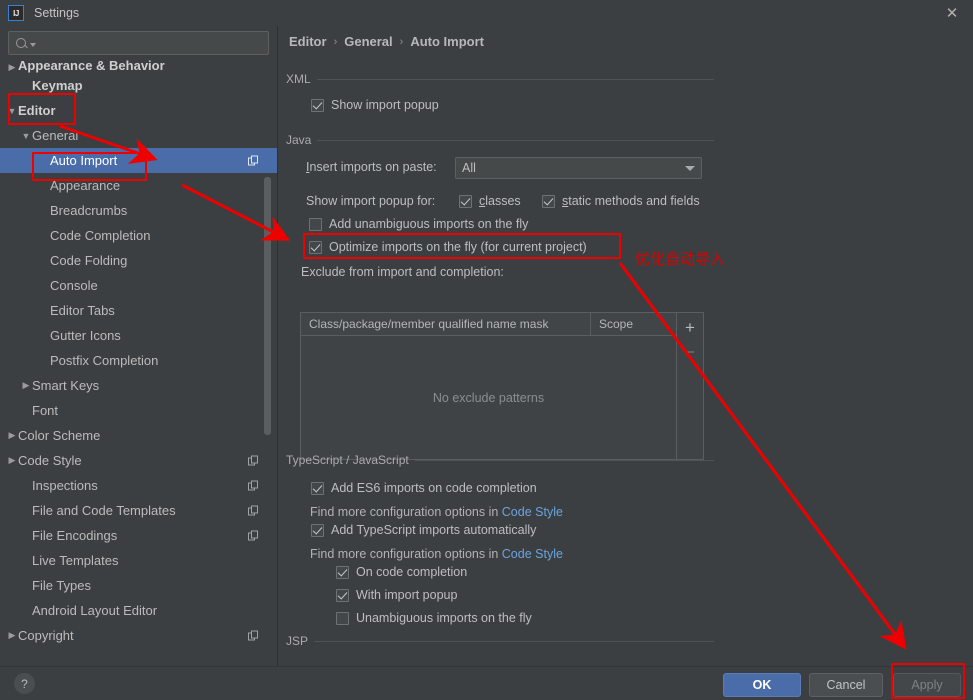  What do you see at coordinates (952, 13) in the screenshot?
I see `close-icon: ✕` at bounding box center [952, 13].